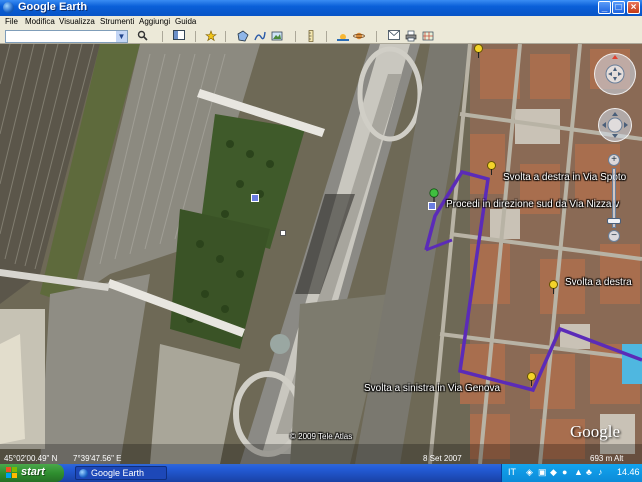  What do you see at coordinates (615, 74) in the screenshot?
I see `look-joystick` at bounding box center [615, 74].